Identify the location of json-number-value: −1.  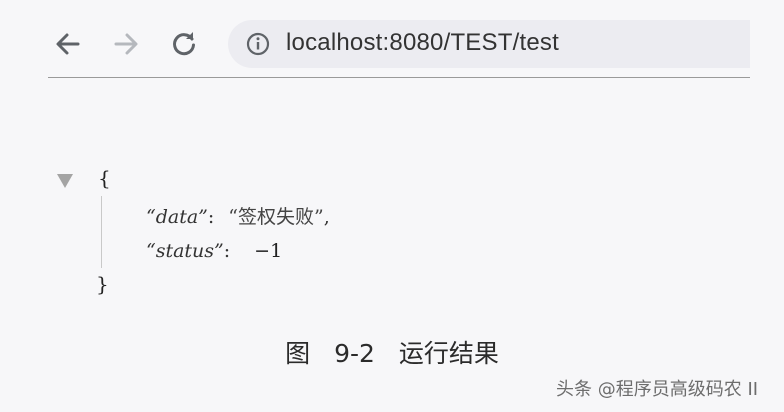
(268, 251).